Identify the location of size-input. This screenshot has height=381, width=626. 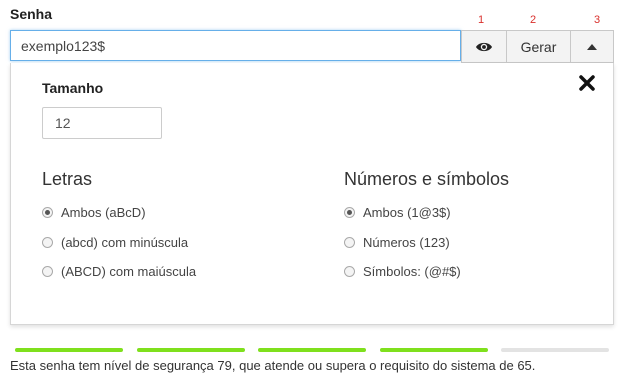
(102, 123).